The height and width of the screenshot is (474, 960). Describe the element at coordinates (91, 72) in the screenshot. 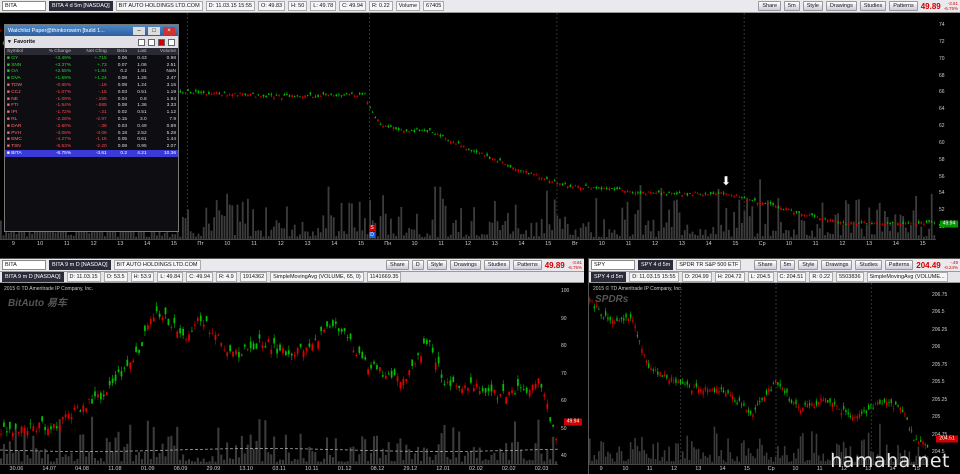

I see `watchlist-row-oa: ■ OA +2.55% +1.84 0.2 1.81 NaN` at that location.